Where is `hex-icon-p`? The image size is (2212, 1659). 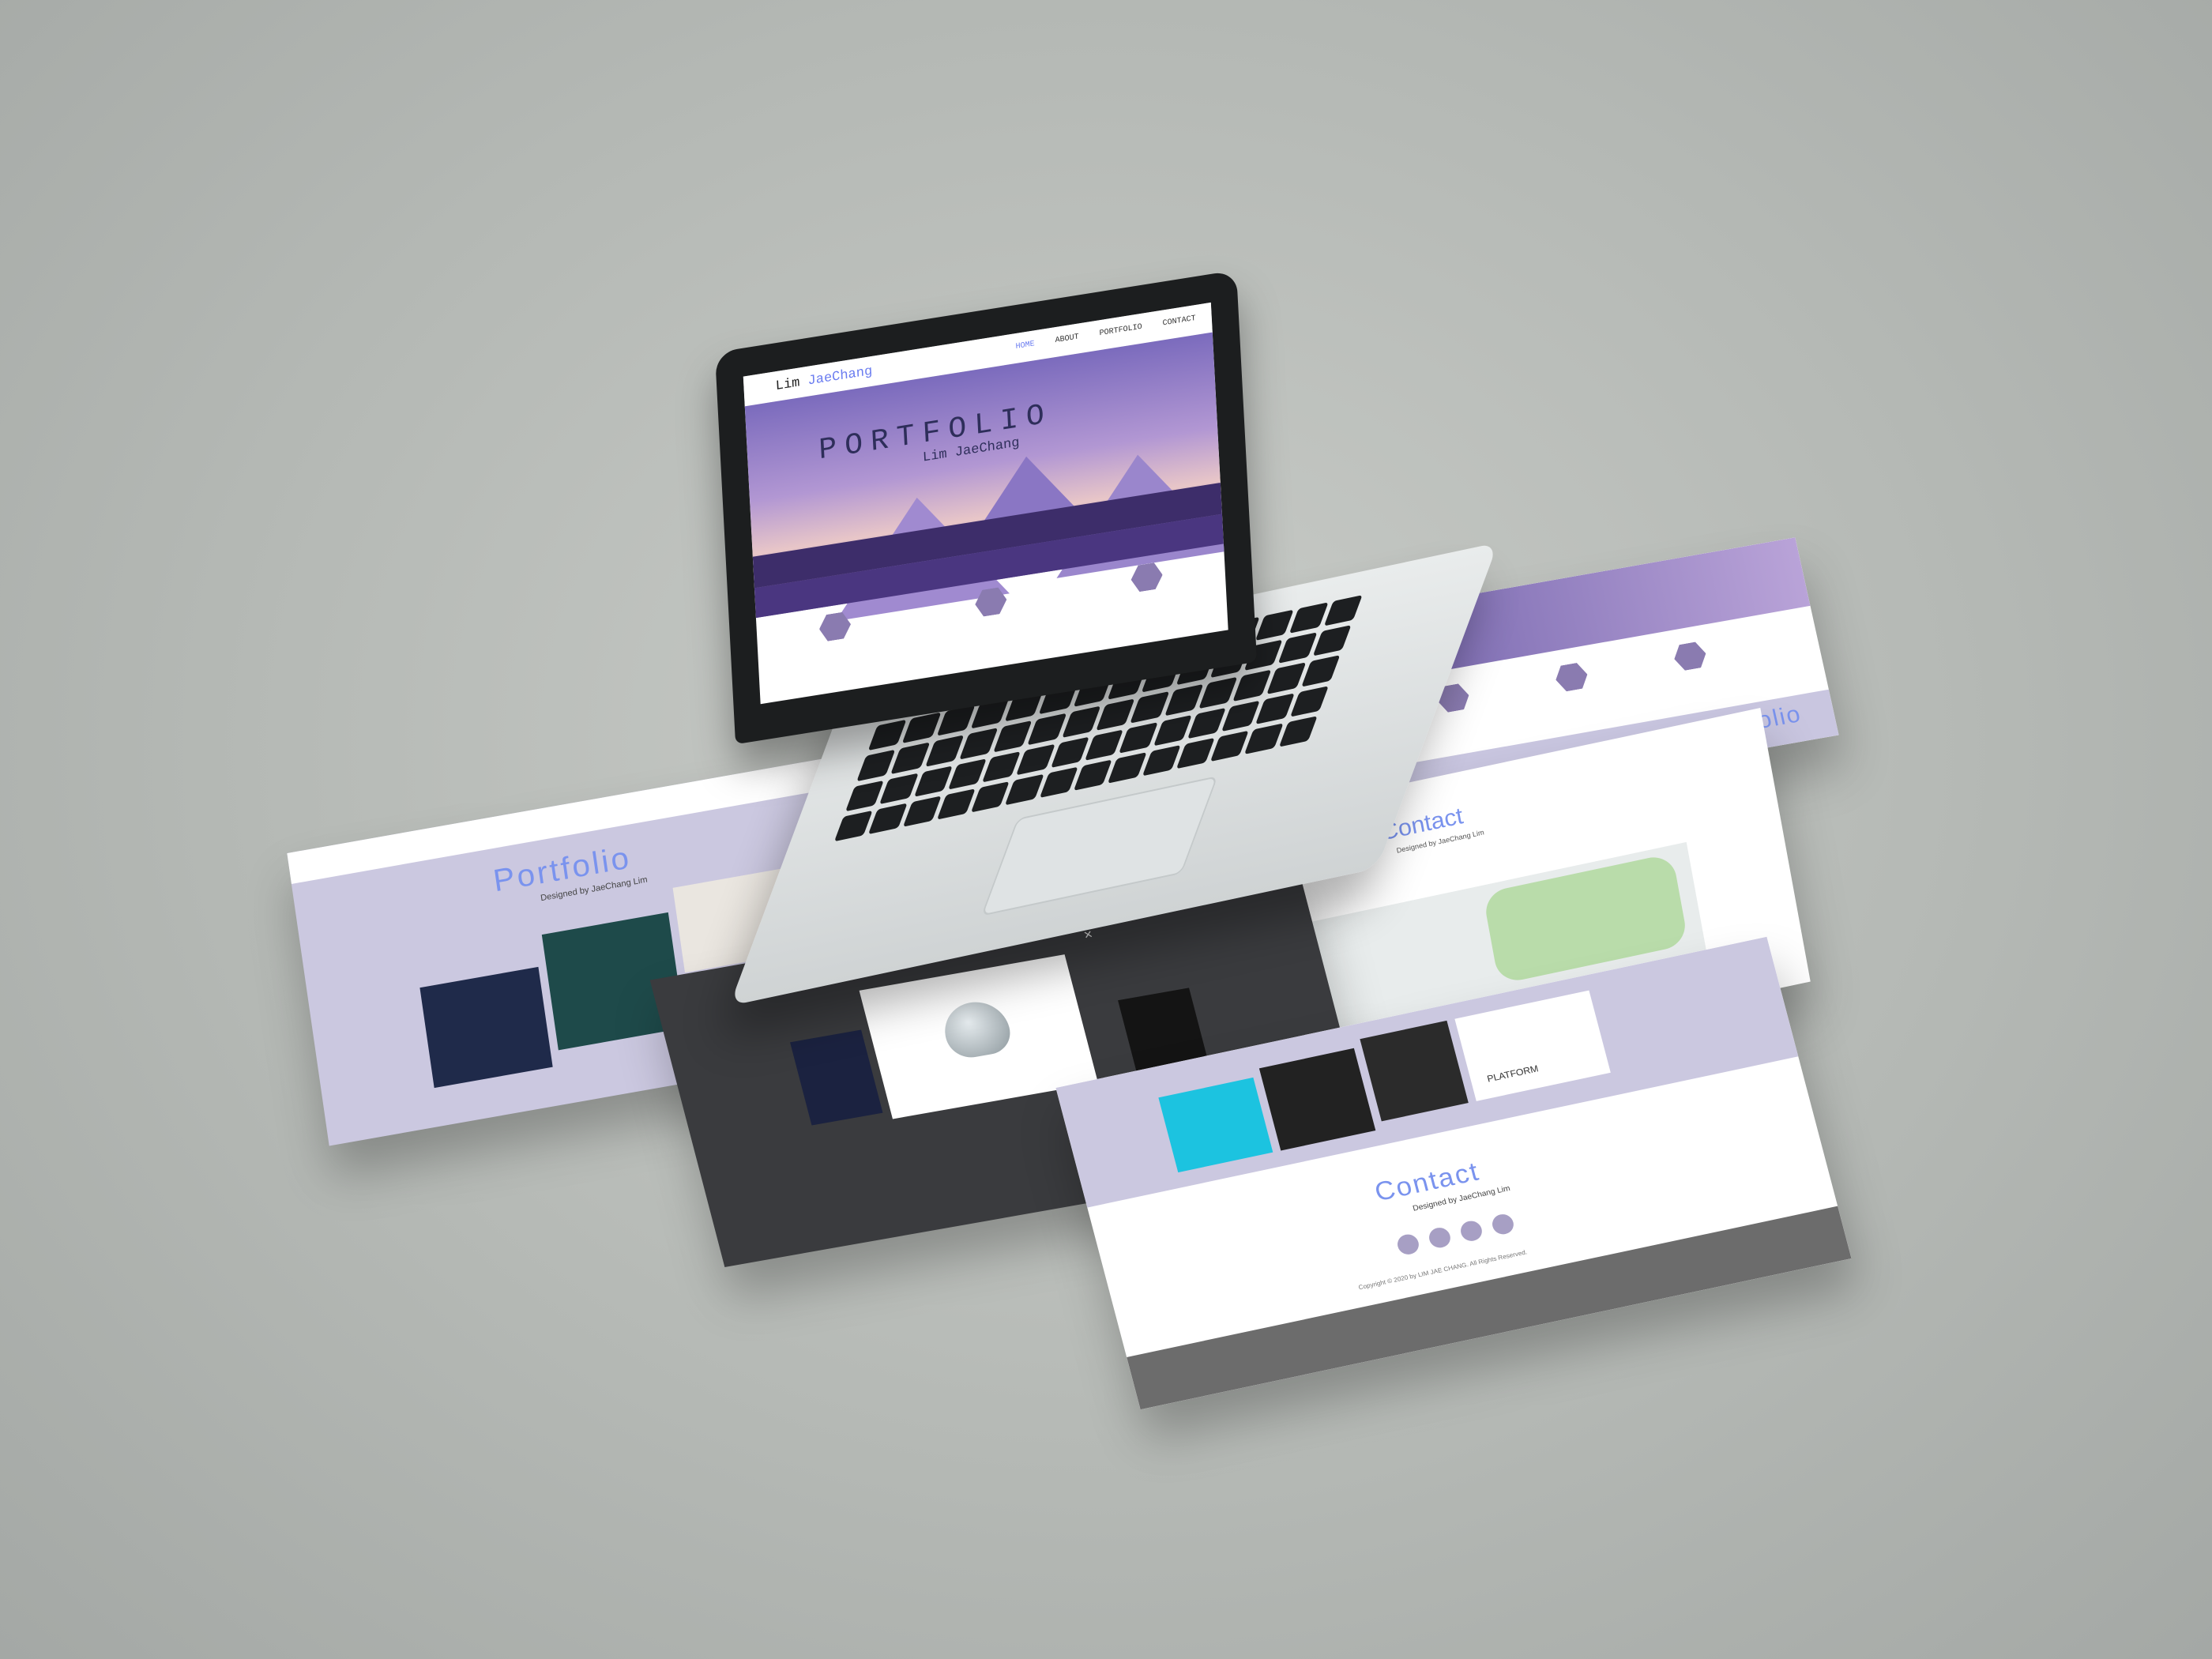 hex-icon-p is located at coordinates (1572, 677).